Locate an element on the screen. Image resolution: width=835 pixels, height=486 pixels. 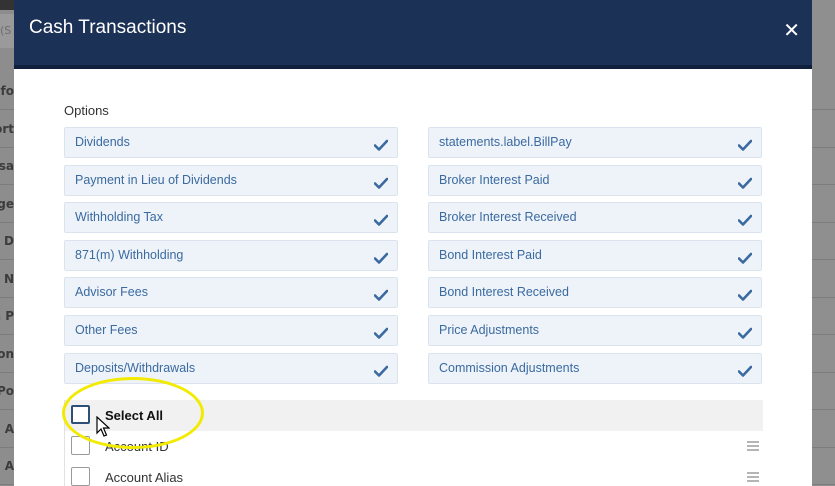
background-nav-item: ort is located at coordinates (7, 129).